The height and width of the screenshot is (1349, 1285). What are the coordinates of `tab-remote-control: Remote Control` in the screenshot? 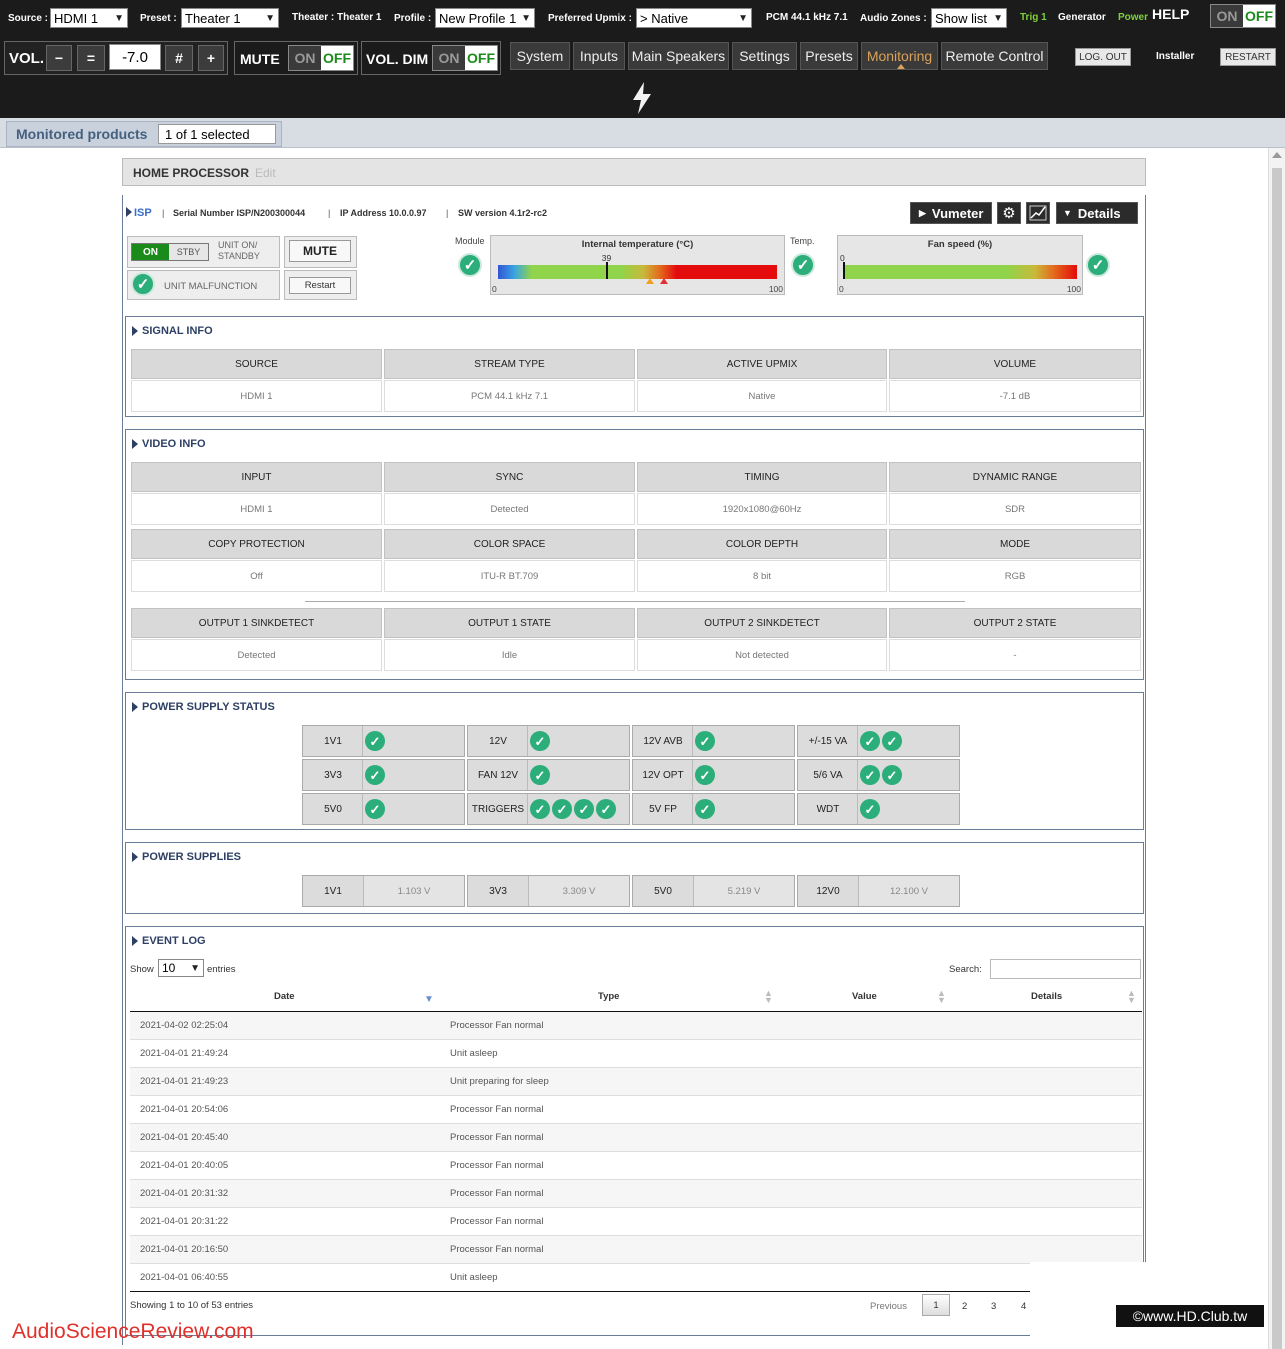 It's located at (994, 56).